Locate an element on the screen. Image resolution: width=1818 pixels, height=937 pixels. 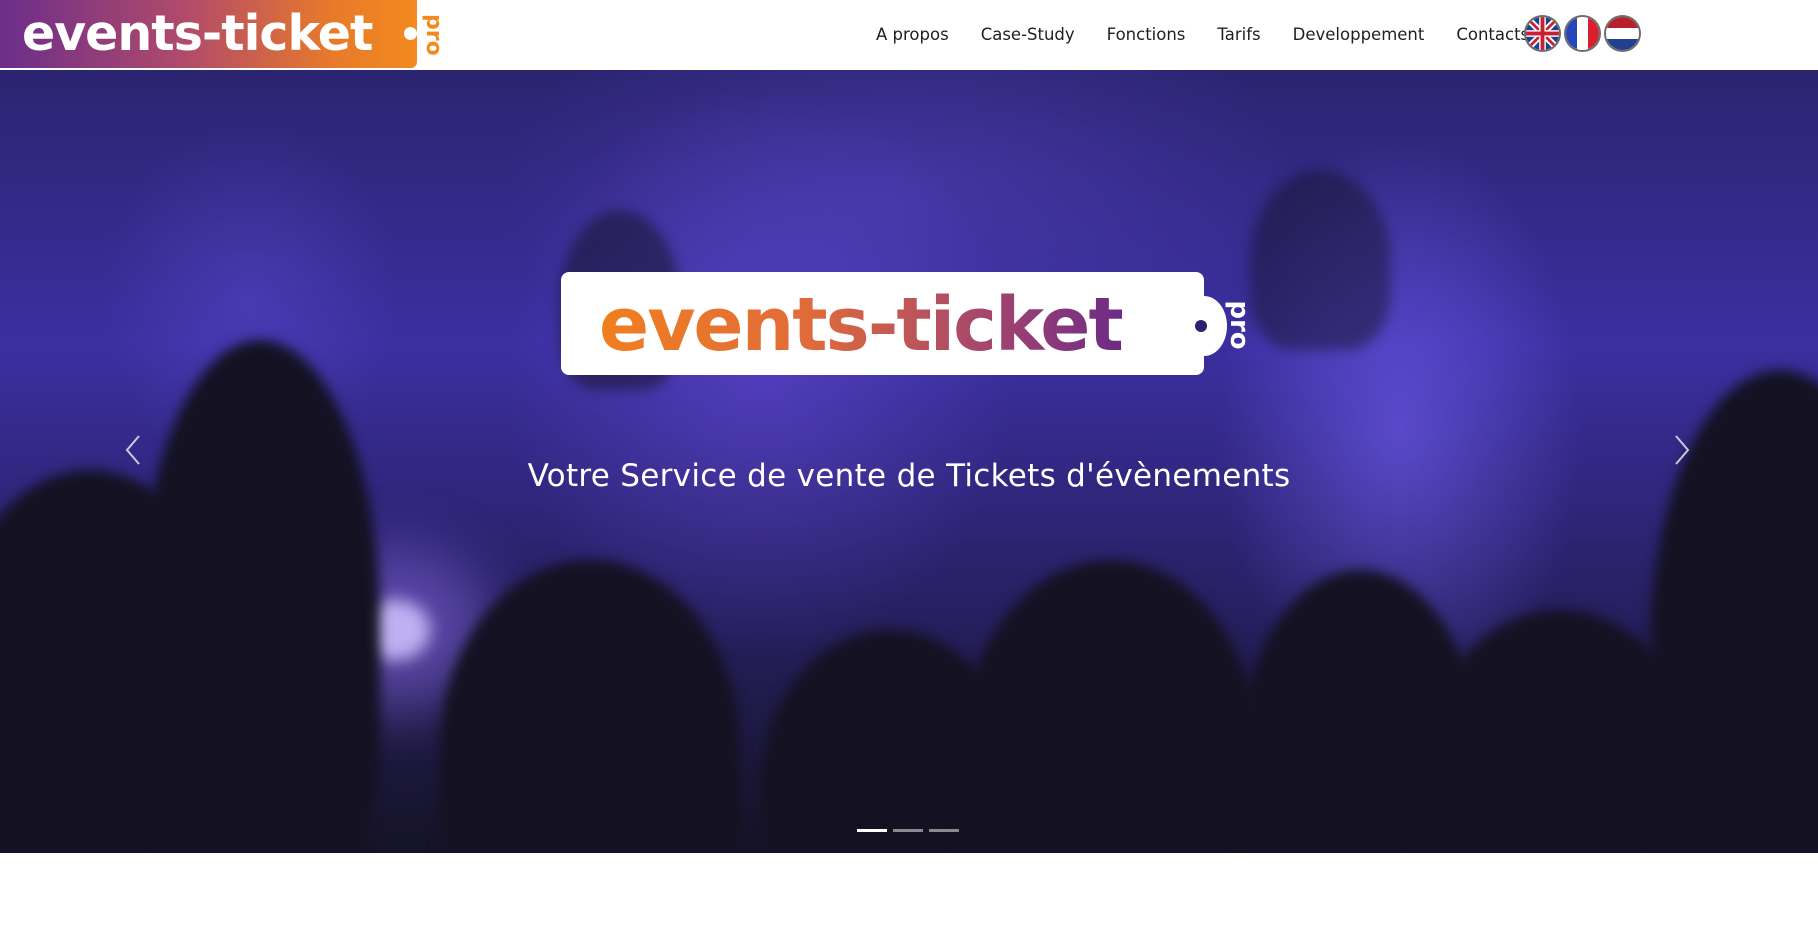
header-logo: events-ticket is located at coordinates (208, 34).